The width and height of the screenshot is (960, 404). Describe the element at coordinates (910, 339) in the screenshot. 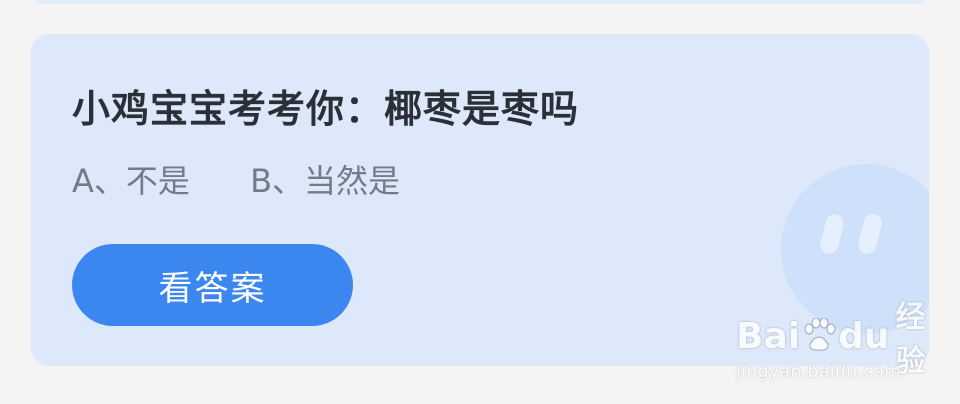

I see `watermark-brand-suffix: 经验` at that location.